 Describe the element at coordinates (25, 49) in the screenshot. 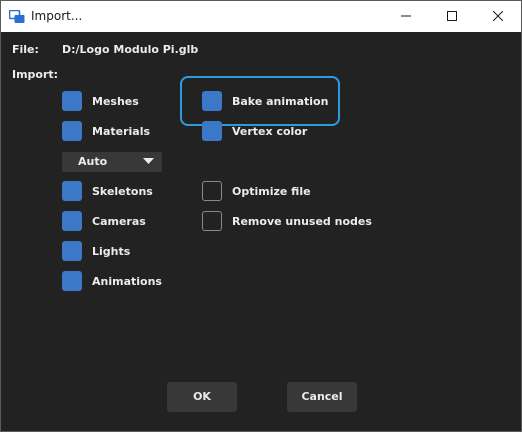

I see `file-label: File:` at that location.